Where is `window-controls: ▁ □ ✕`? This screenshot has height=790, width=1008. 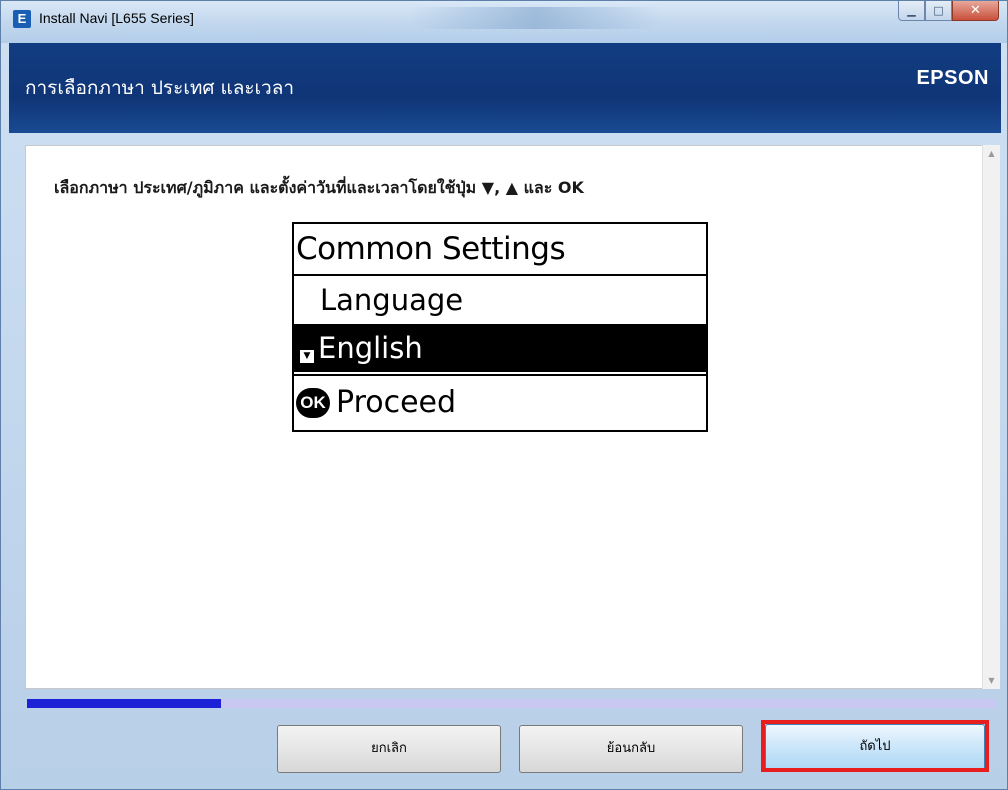
window-controls: ▁ □ ✕ is located at coordinates (948, 12).